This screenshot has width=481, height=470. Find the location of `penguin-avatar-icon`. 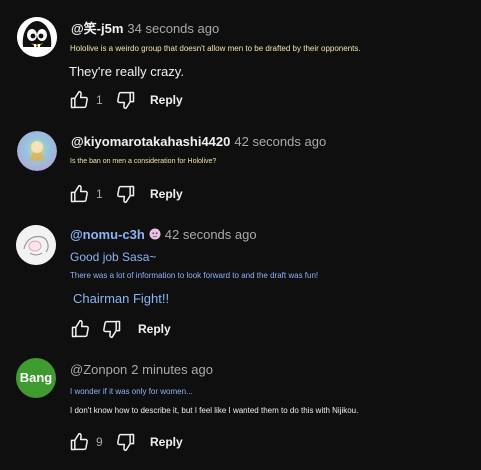

penguin-avatar-icon is located at coordinates (37, 37).